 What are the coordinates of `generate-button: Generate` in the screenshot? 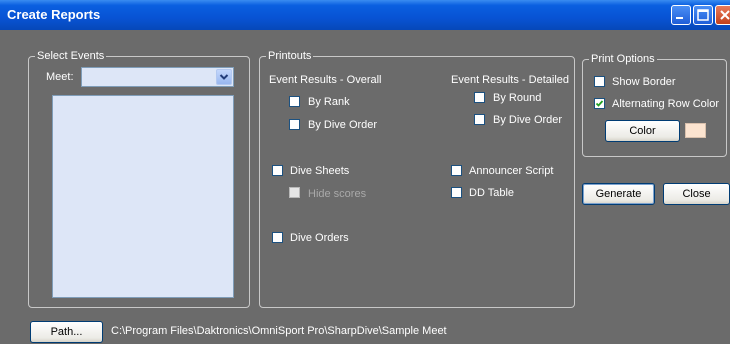 It's located at (618, 194).